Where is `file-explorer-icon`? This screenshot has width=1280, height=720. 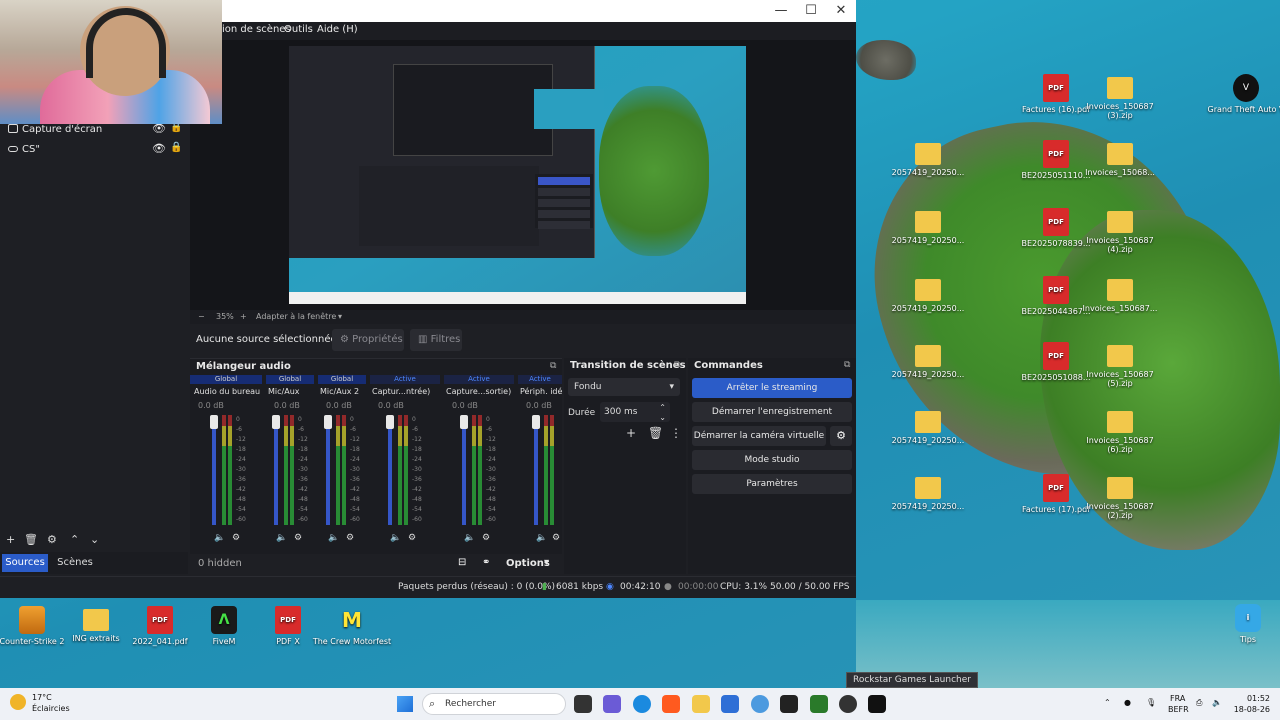 file-explorer-icon is located at coordinates (701, 704).